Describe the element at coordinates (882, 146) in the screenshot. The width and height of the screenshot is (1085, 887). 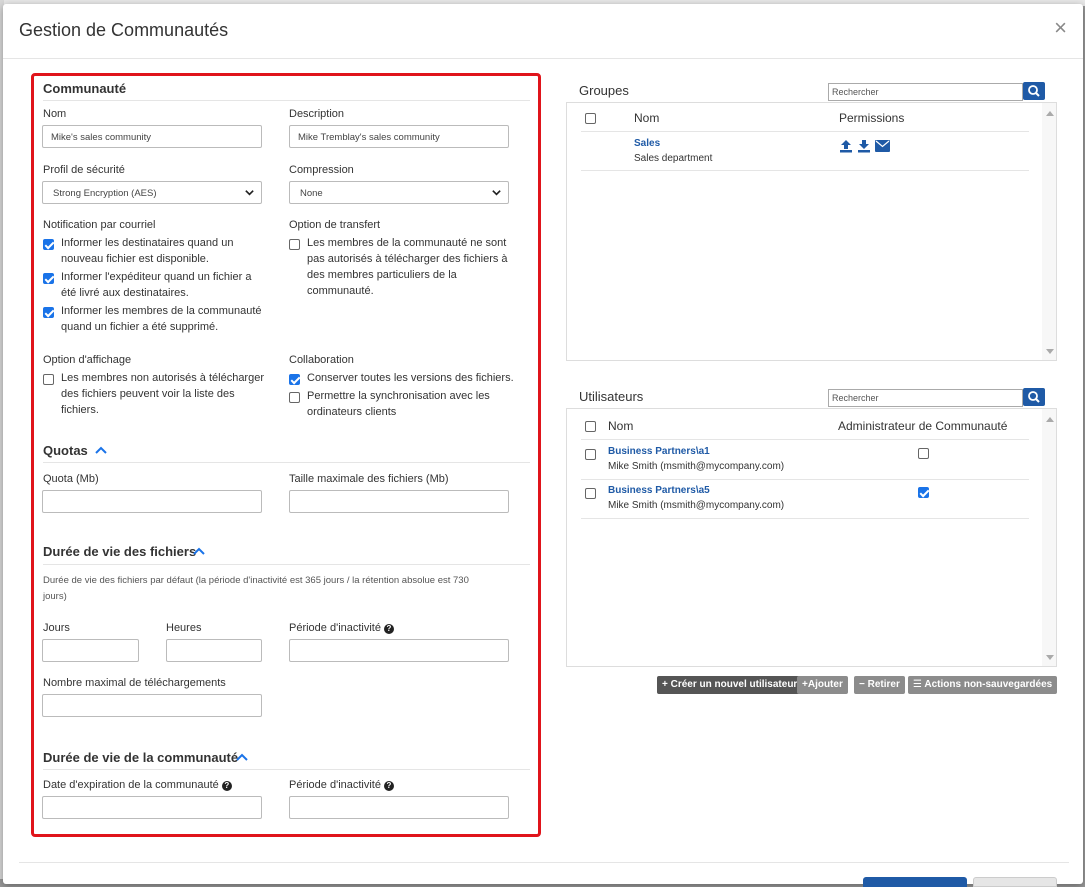
I see `envelope-icon` at that location.